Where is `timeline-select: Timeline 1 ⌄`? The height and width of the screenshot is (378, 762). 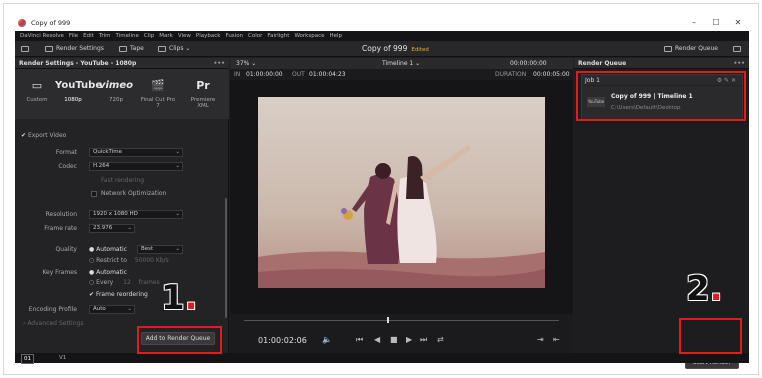
timeline-select: Timeline 1 ⌄ is located at coordinates (401, 63).